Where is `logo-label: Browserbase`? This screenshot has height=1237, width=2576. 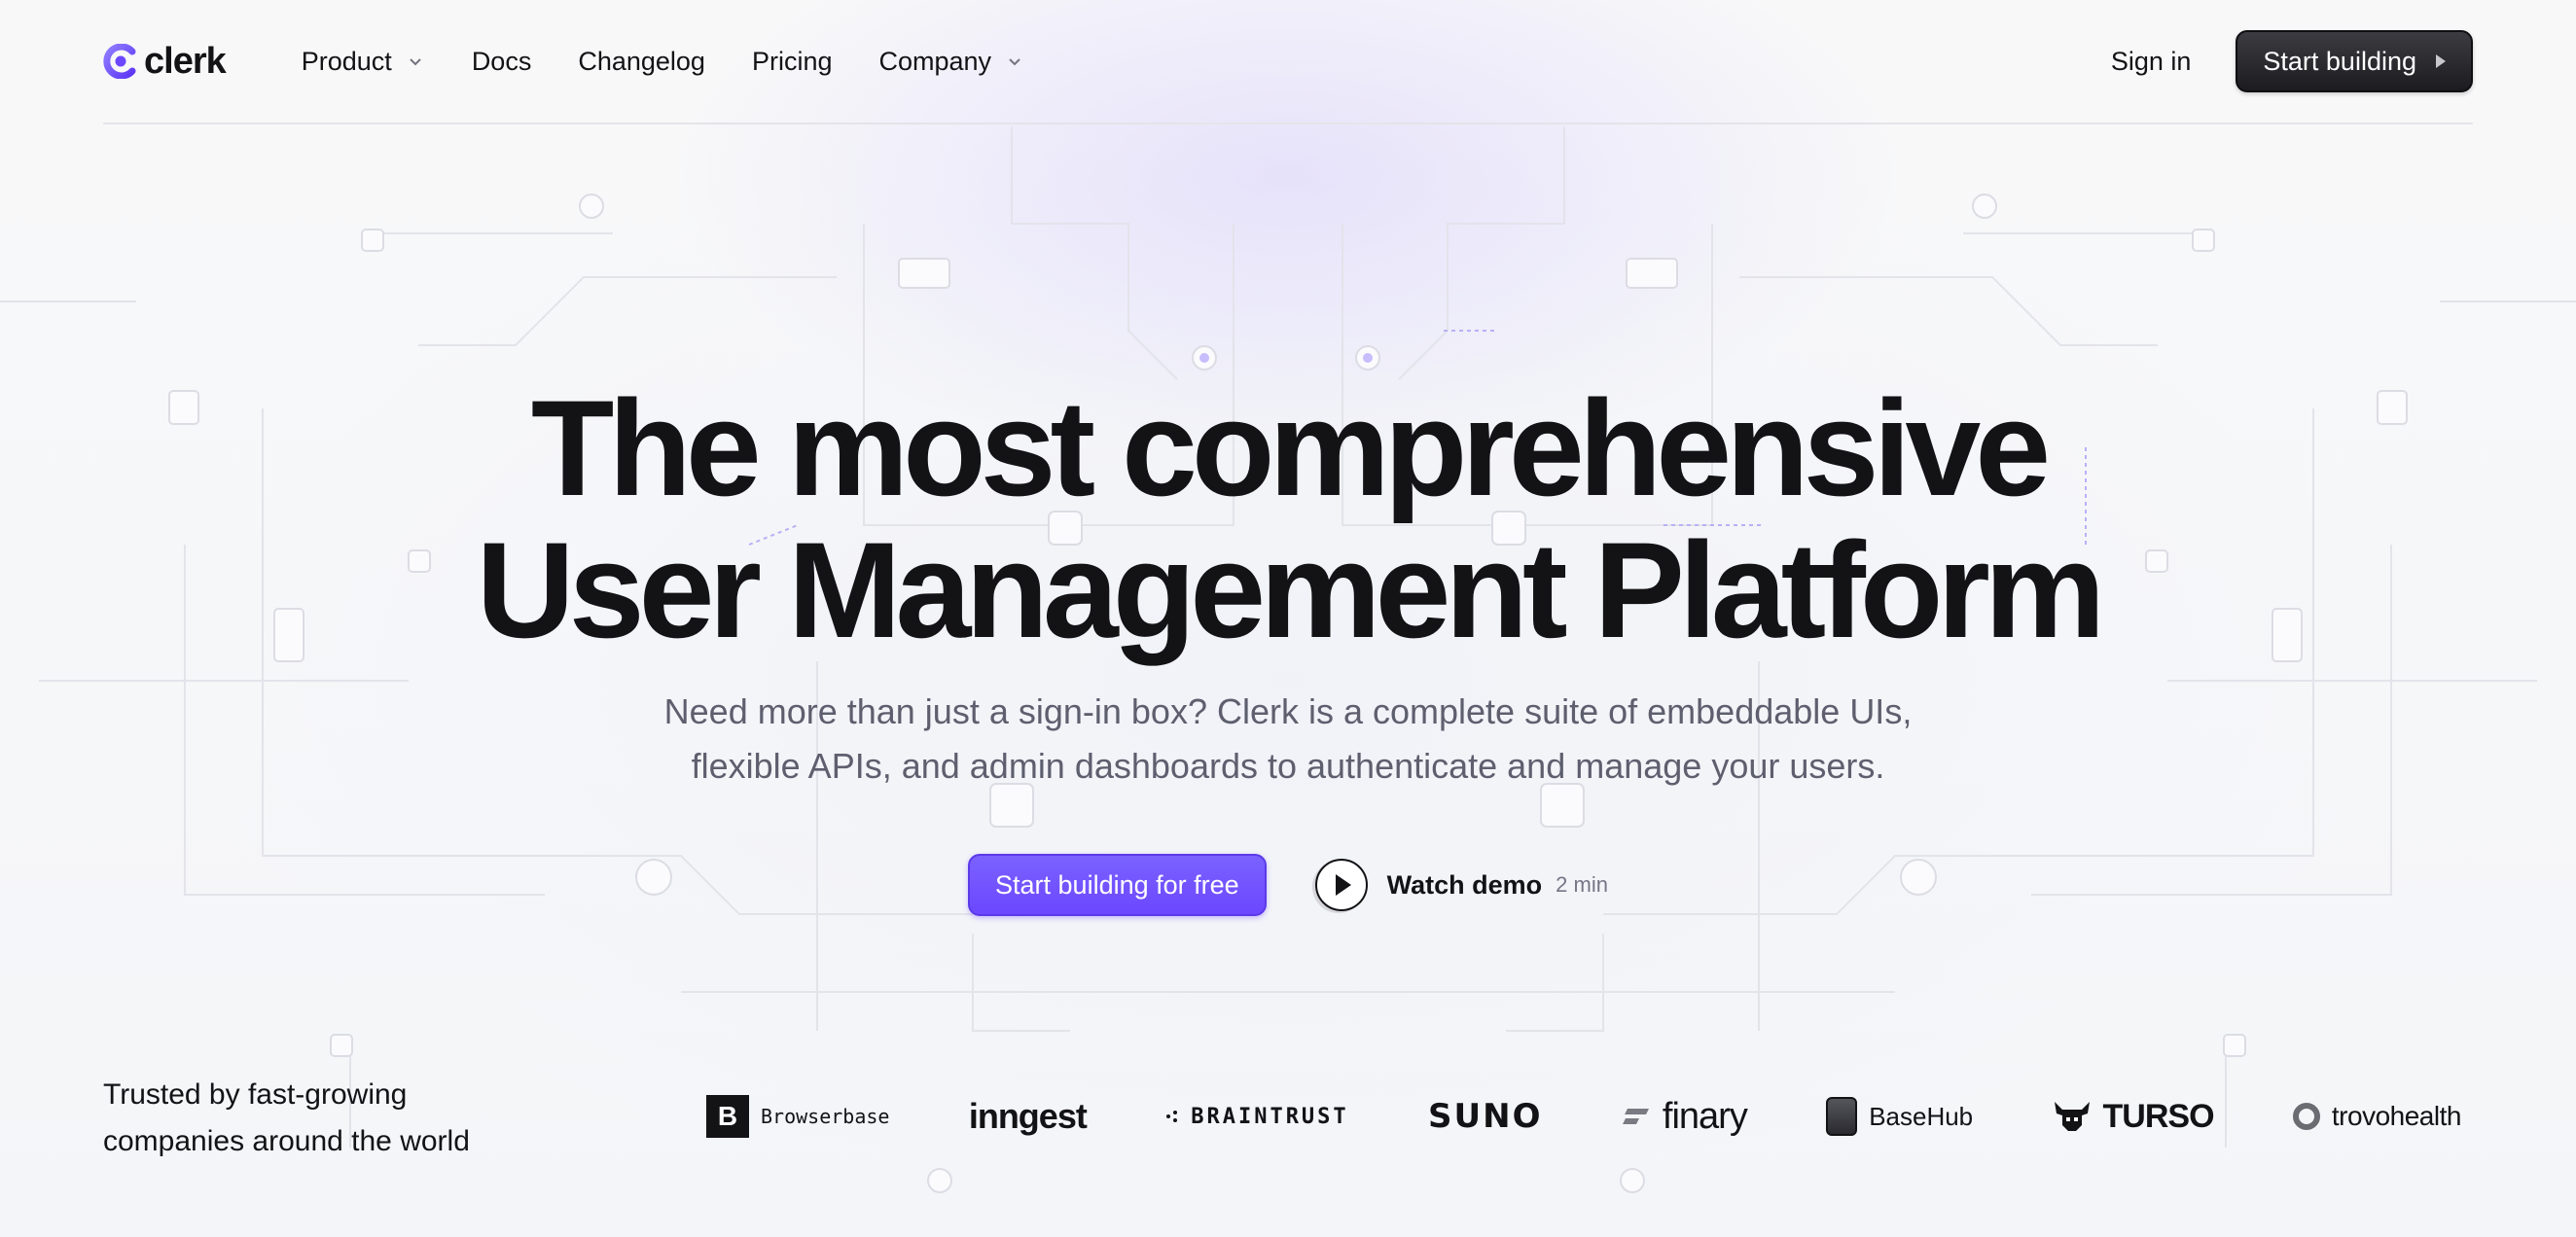 logo-label: Browserbase is located at coordinates (825, 1116).